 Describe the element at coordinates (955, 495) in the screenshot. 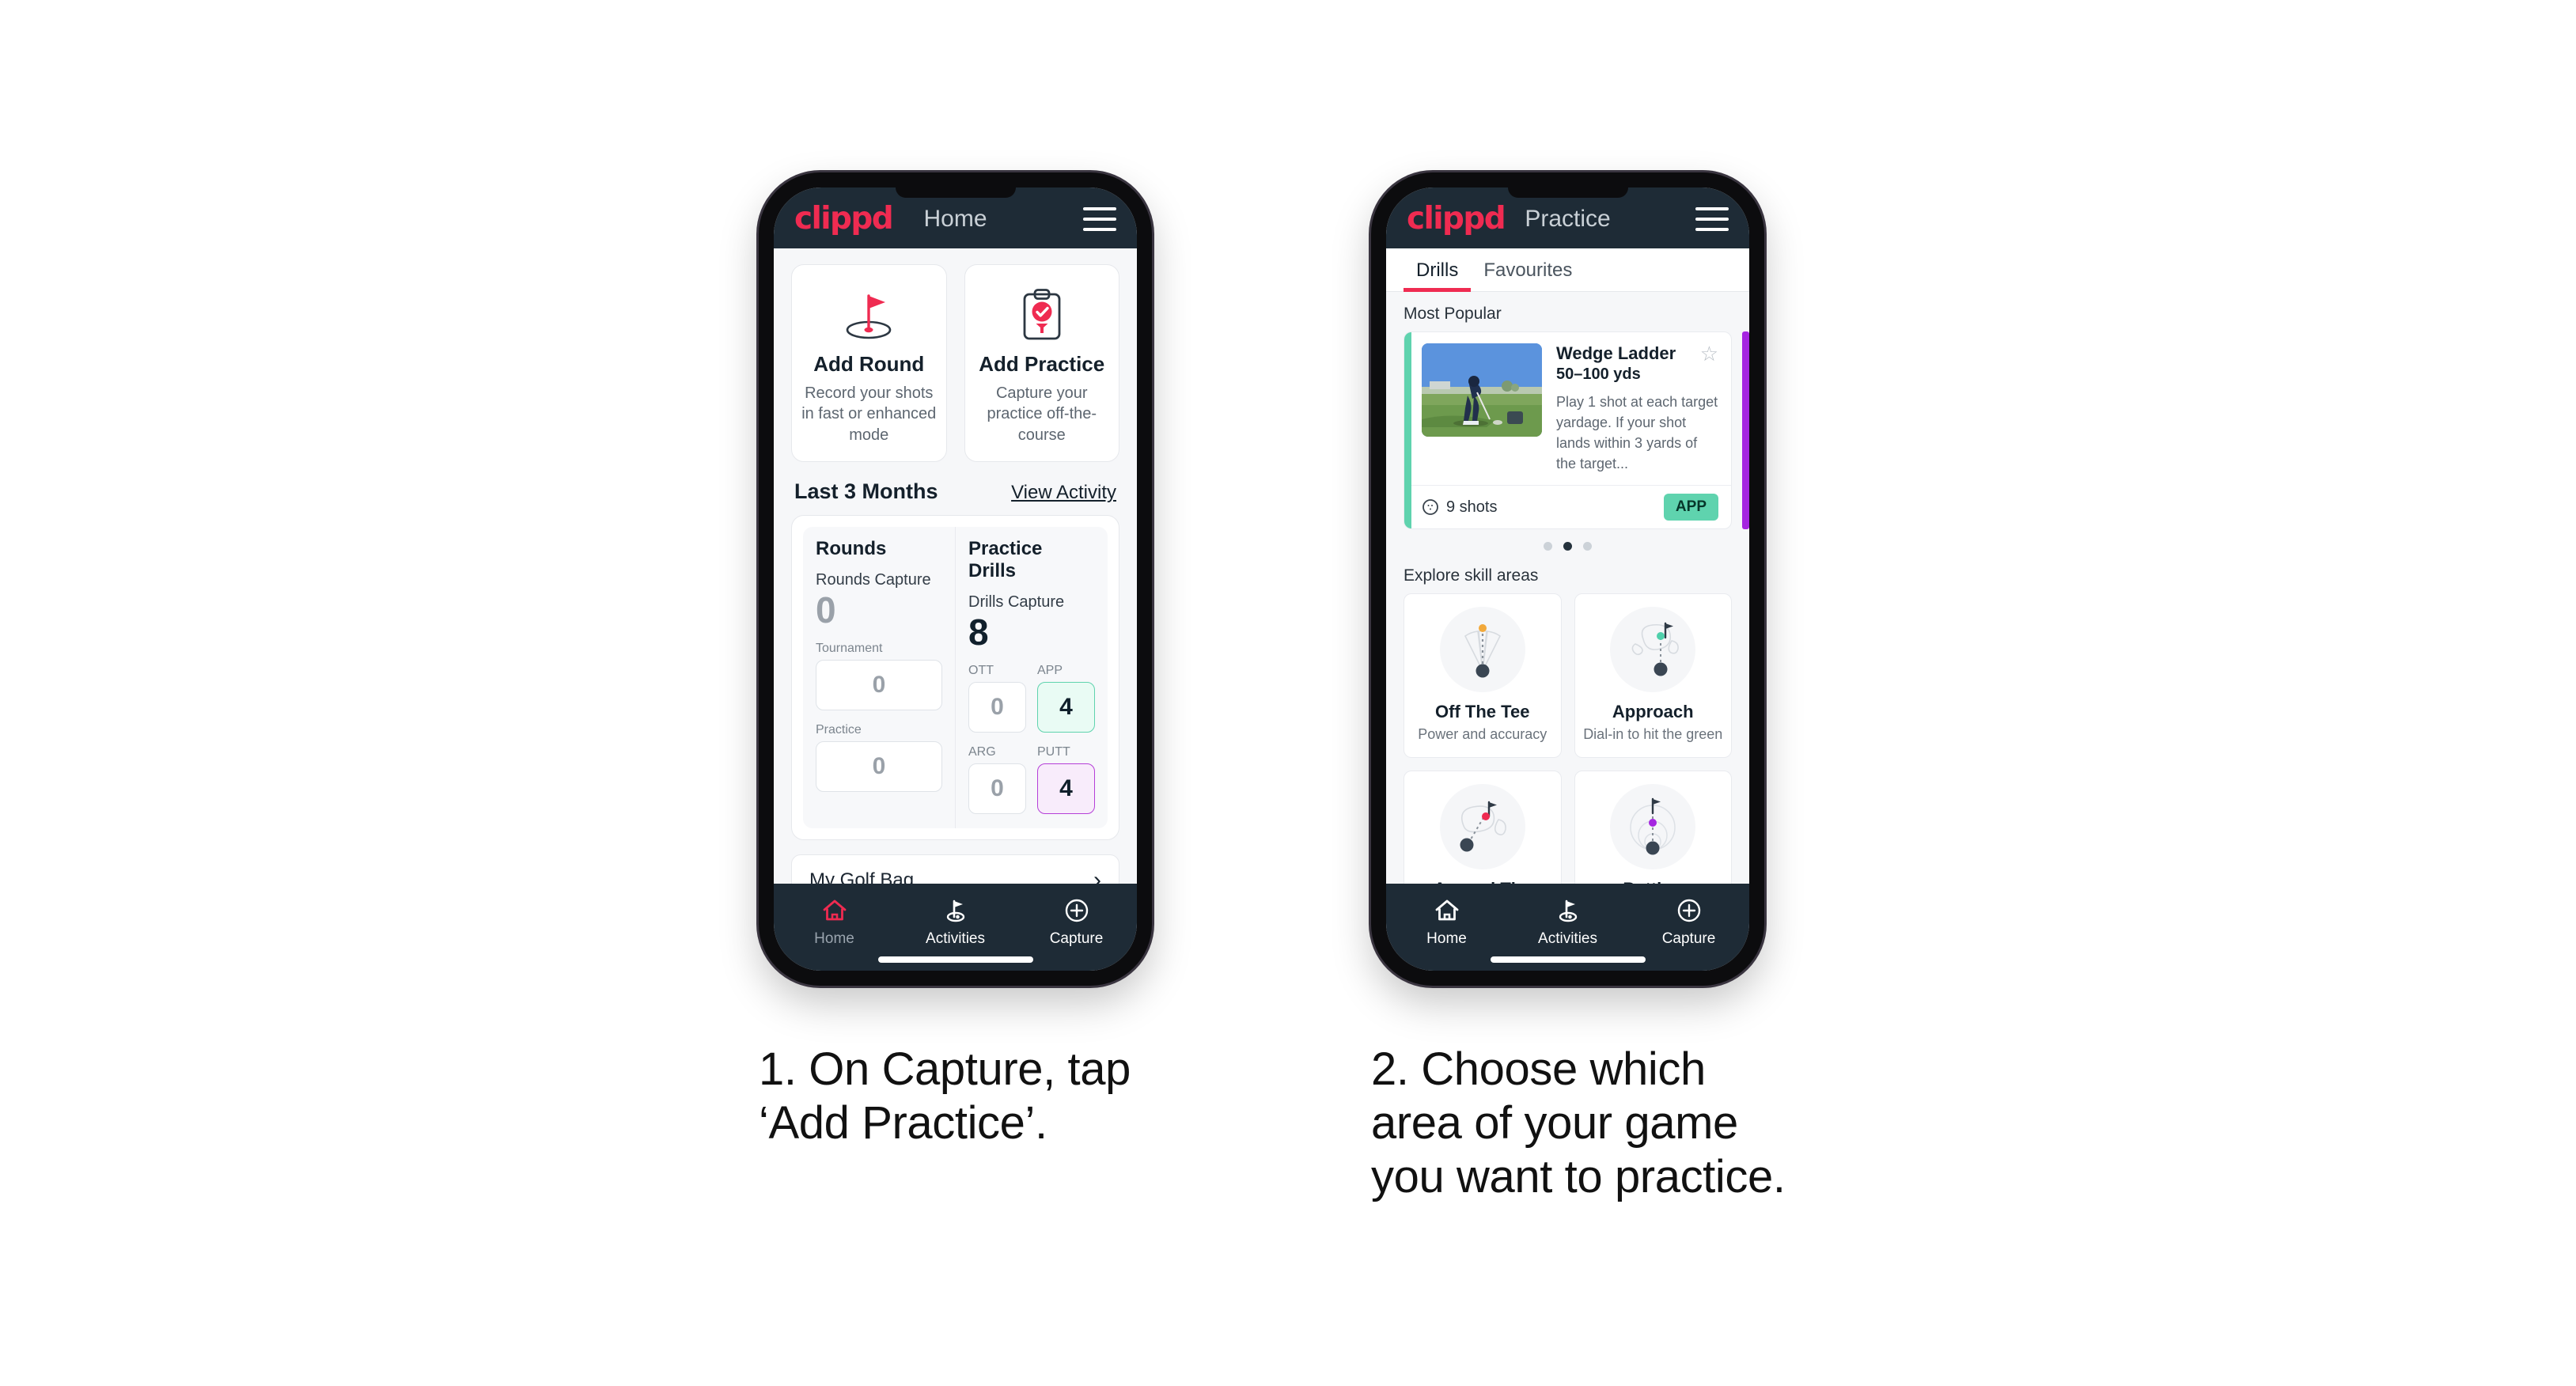

I see `last-3-months-row: Last 3 Months View Activity` at that location.